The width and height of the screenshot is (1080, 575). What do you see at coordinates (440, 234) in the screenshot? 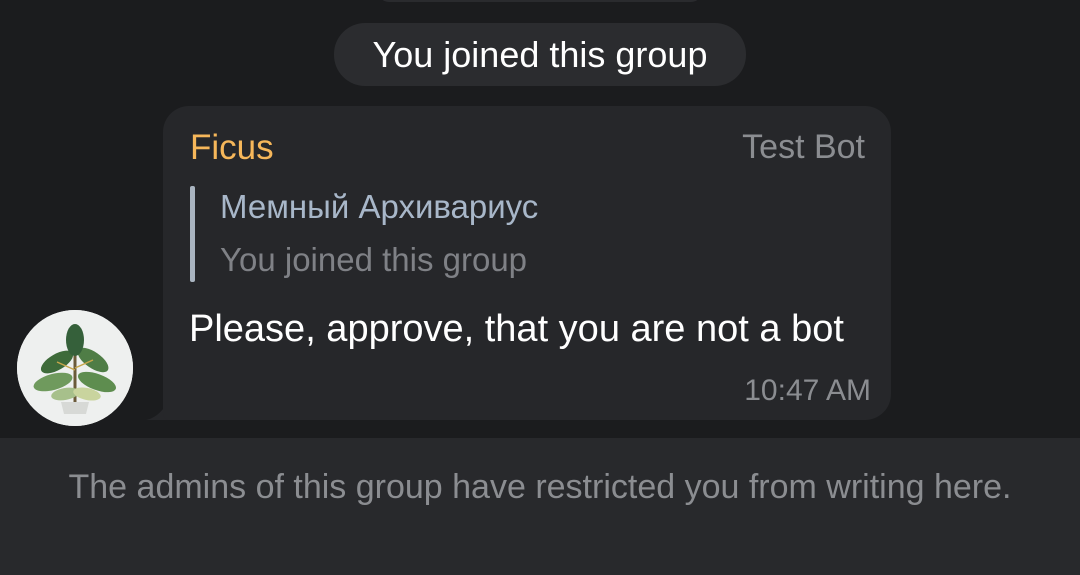
I see `reply-preview: Мемный Архивариус You joined this group` at bounding box center [440, 234].